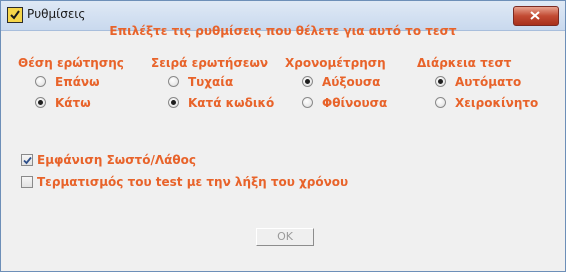  Describe the element at coordinates (497, 103) in the screenshot. I see `option-label-duration-manual: Χειροκίνητο` at that location.